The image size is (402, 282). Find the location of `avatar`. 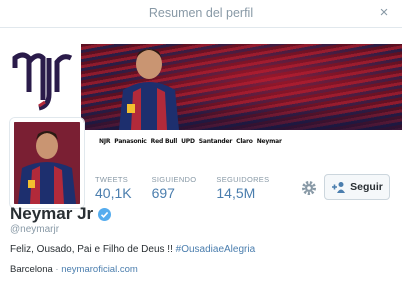

avatar is located at coordinates (47, 163).